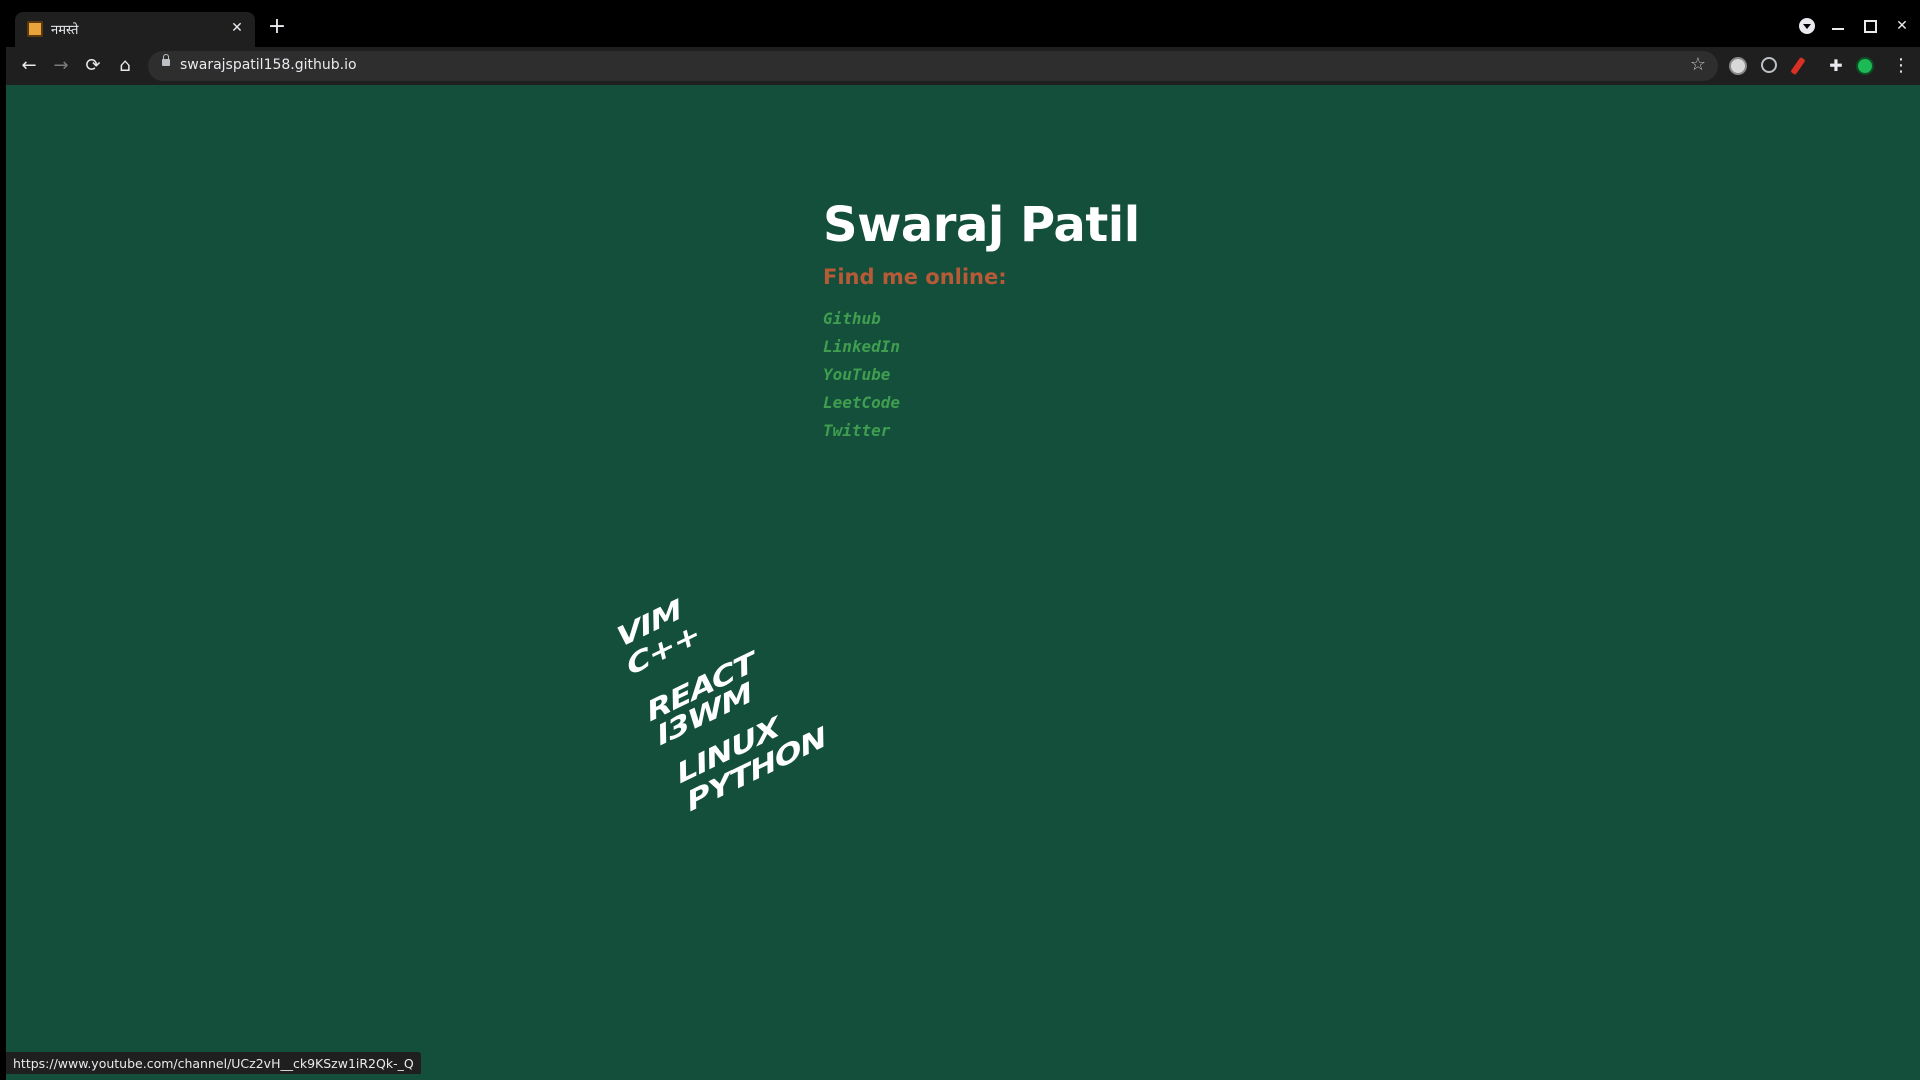 The height and width of the screenshot is (1080, 1920). I want to click on lock-icon, so click(166, 60).